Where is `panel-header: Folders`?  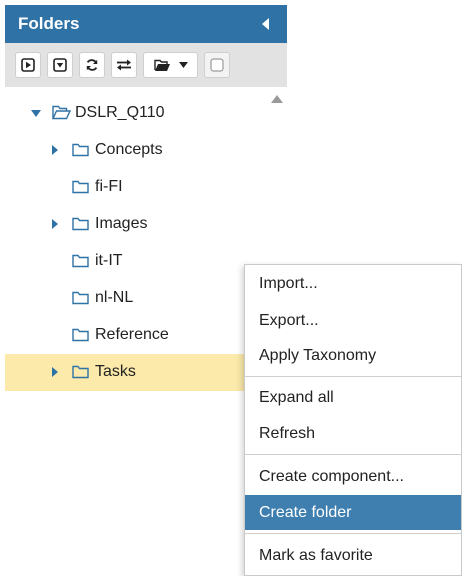 panel-header: Folders is located at coordinates (146, 24).